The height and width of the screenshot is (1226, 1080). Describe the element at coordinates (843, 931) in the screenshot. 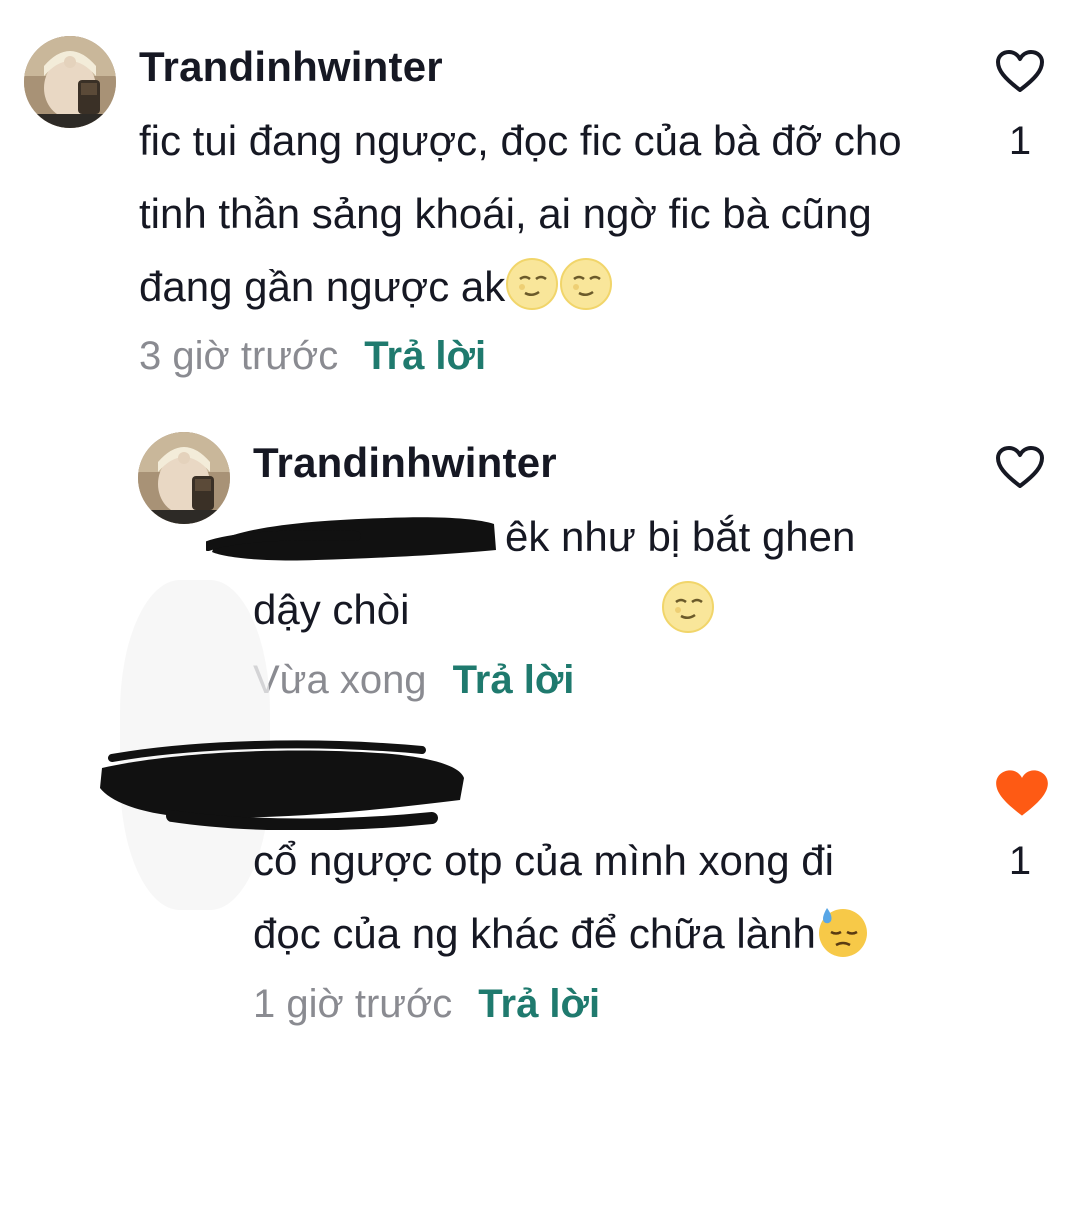

I see `downcast-sweat-face-icon` at that location.